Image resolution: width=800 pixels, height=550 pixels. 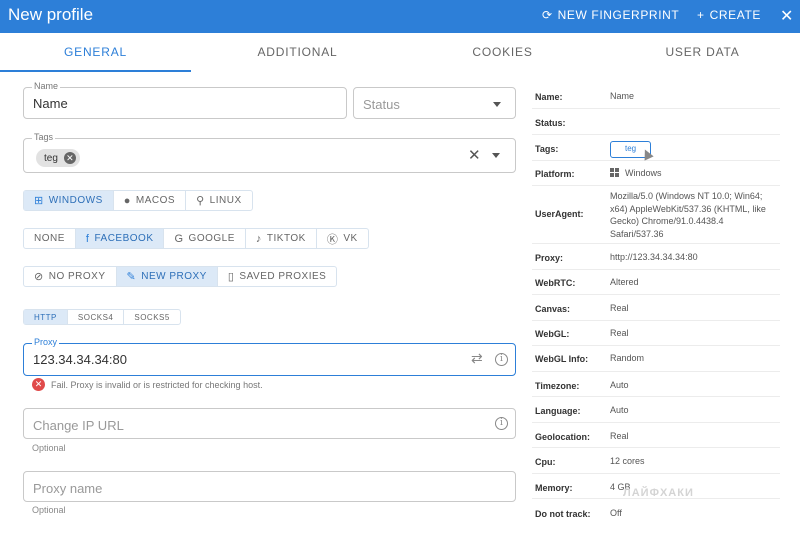 I want to click on google-icon: G, so click(x=179, y=238).